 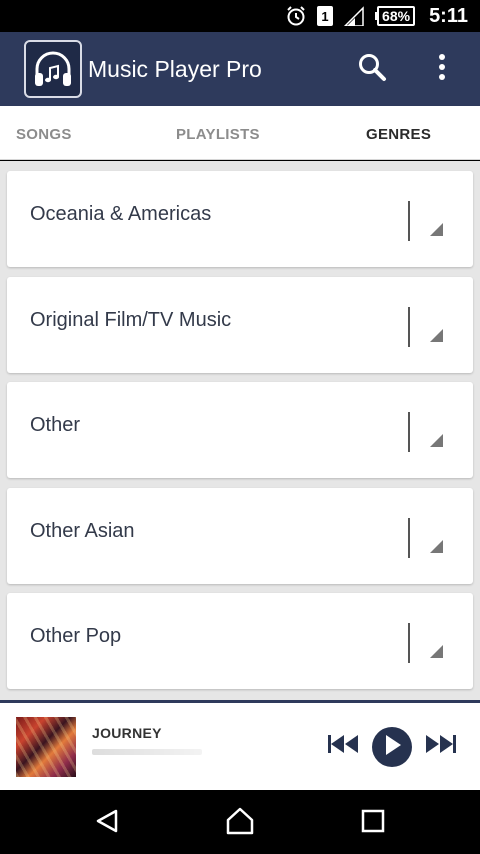 I want to click on genre-card: Other, so click(x=240, y=430).